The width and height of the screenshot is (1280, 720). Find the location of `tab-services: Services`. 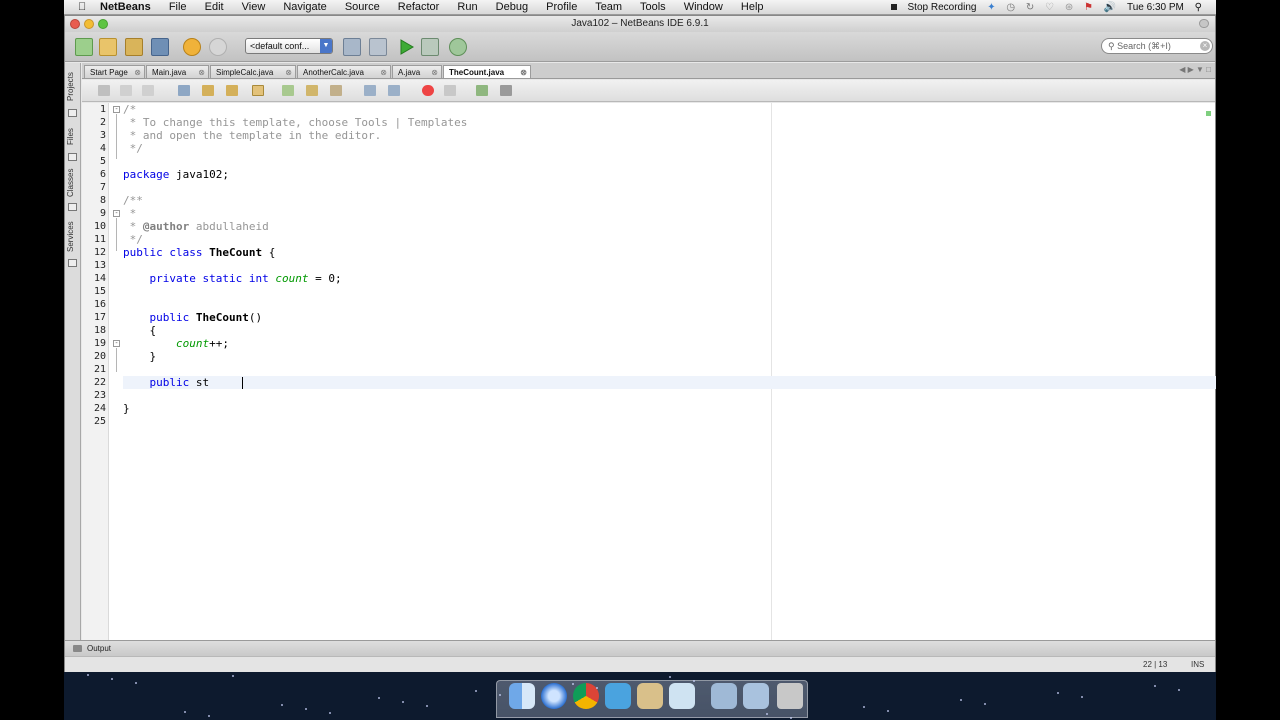

tab-services: Services is located at coordinates (73, 237).